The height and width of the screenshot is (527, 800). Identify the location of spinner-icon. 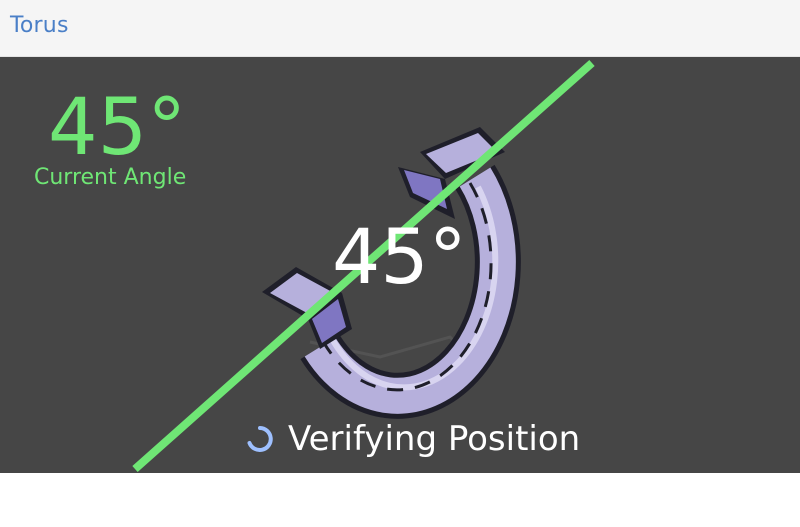
(260, 439).